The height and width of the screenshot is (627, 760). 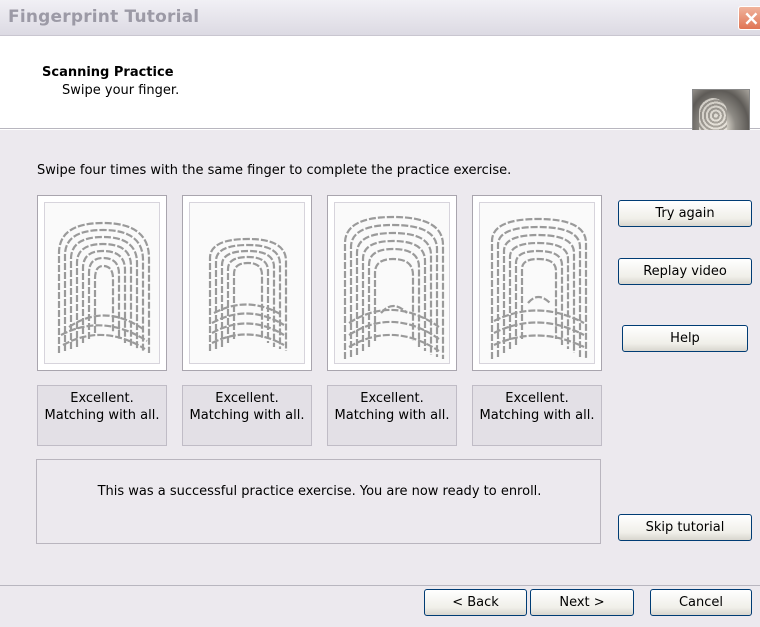 What do you see at coordinates (475, 602) in the screenshot?
I see `back-button: < Back` at bounding box center [475, 602].